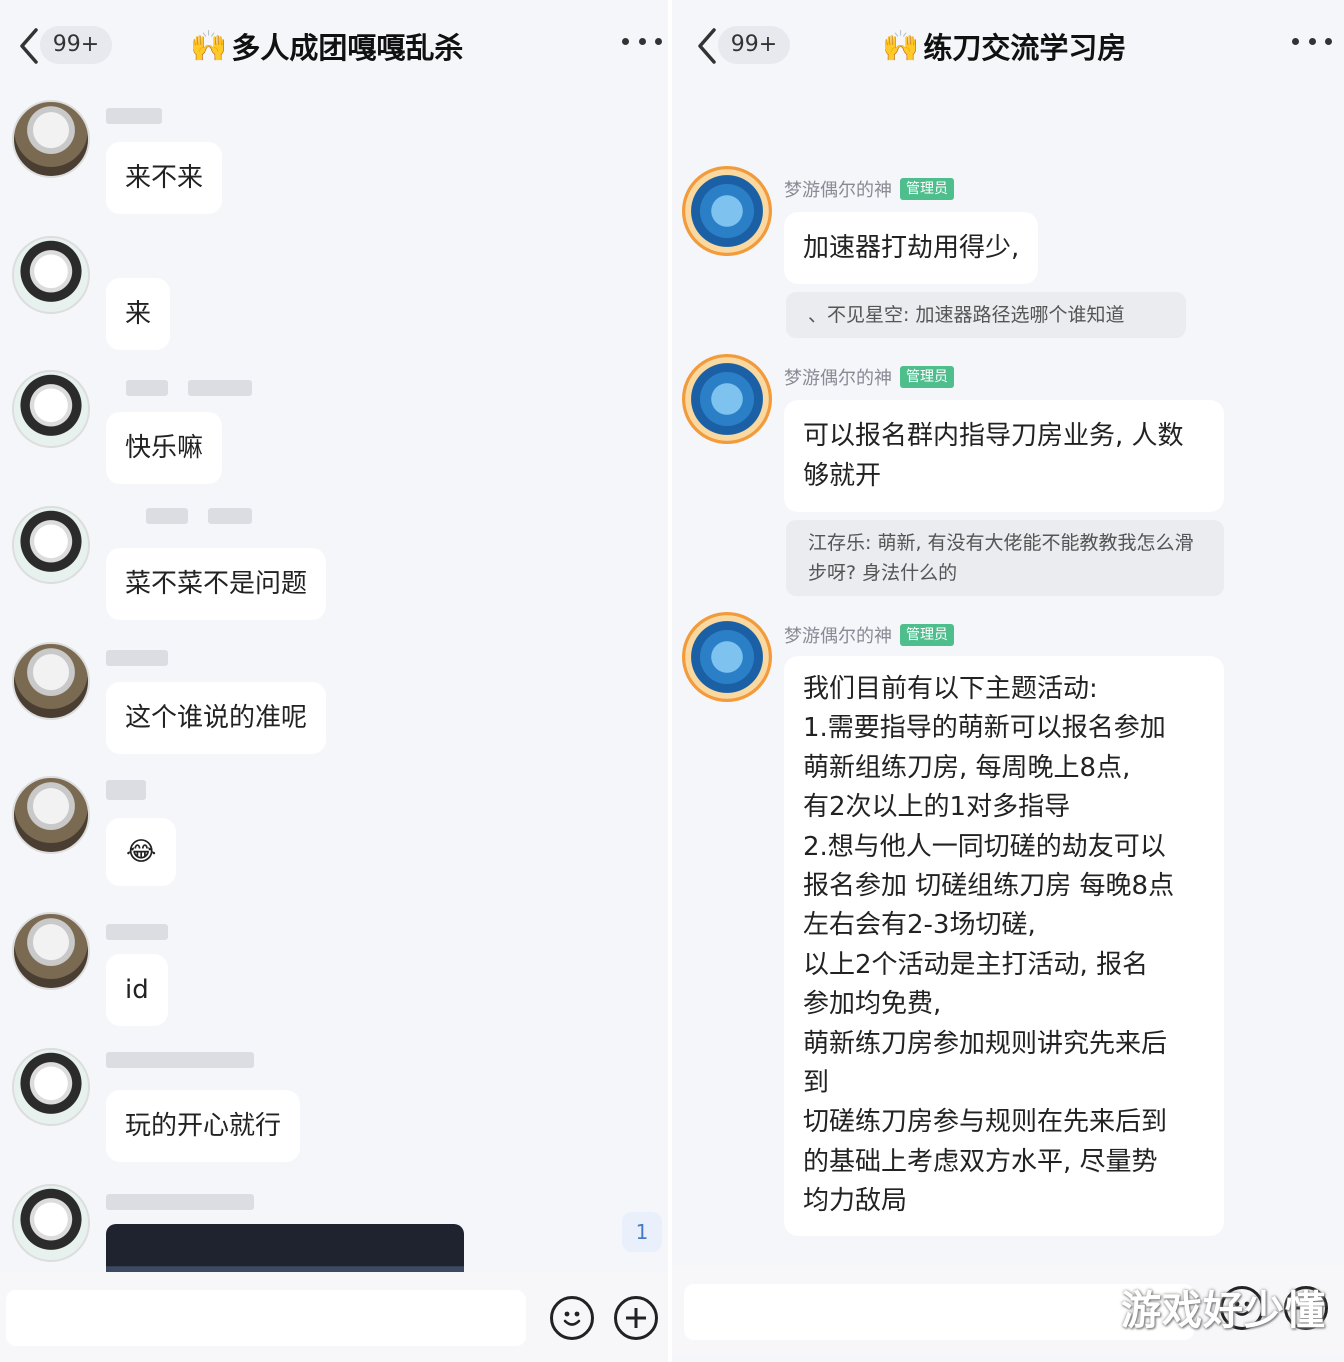  Describe the element at coordinates (1005, 558) in the screenshot. I see `quoted-reply: 江存乐: 萌新, 有没有大佬能不能教教我怎么滑步呀? 身法什么的` at that location.